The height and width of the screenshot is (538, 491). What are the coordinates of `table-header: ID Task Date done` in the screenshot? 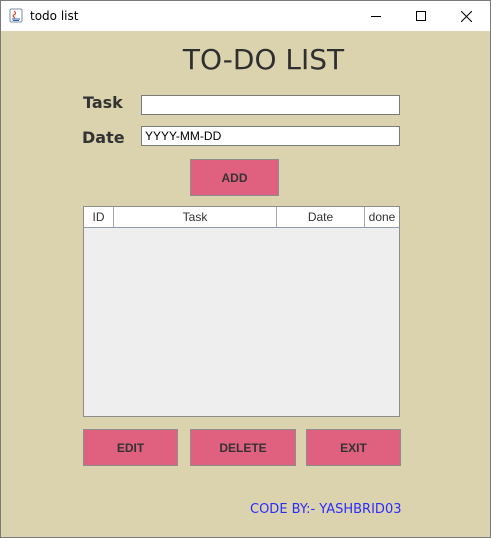 It's located at (241, 217).